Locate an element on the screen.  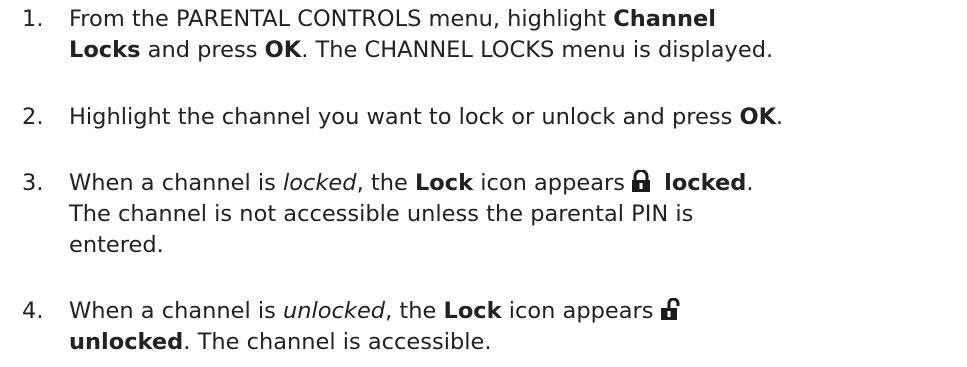
lock-closed-icon is located at coordinates (641, 181).